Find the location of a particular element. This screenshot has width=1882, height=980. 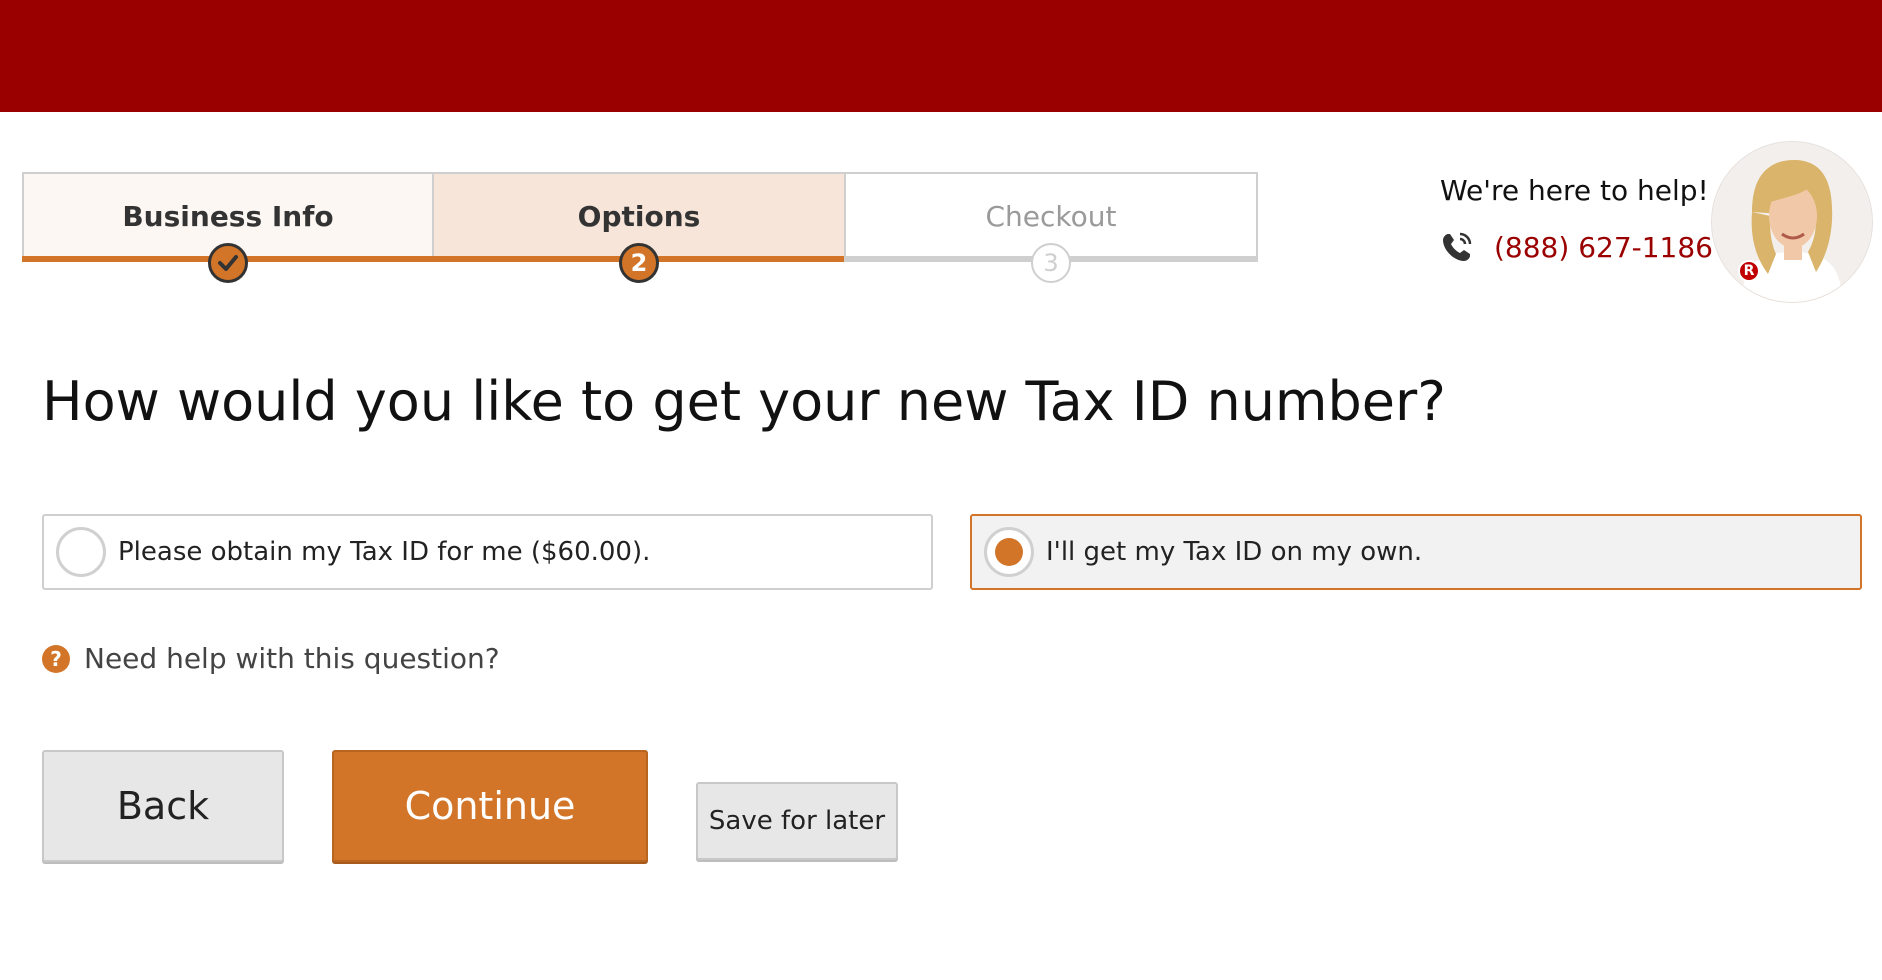

help-heading: We're here to help! is located at coordinates (1574, 190).